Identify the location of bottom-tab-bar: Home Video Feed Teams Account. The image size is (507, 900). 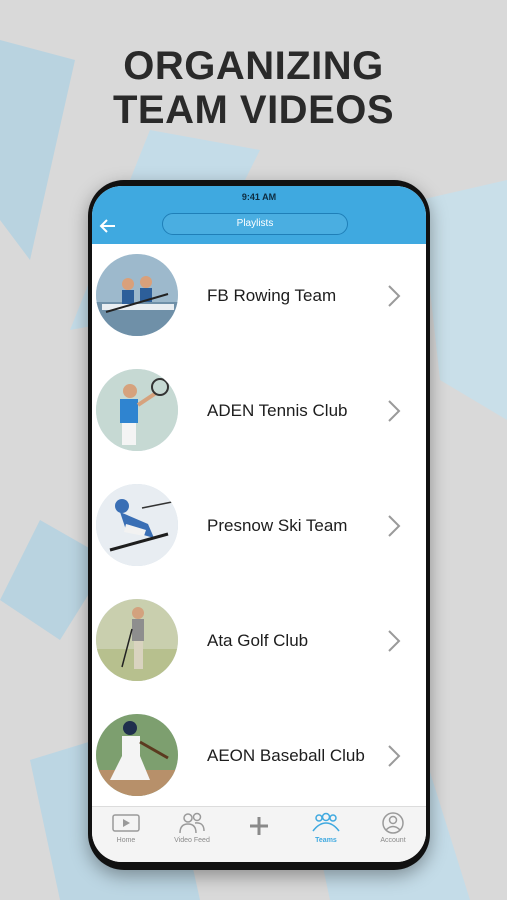
(259, 834).